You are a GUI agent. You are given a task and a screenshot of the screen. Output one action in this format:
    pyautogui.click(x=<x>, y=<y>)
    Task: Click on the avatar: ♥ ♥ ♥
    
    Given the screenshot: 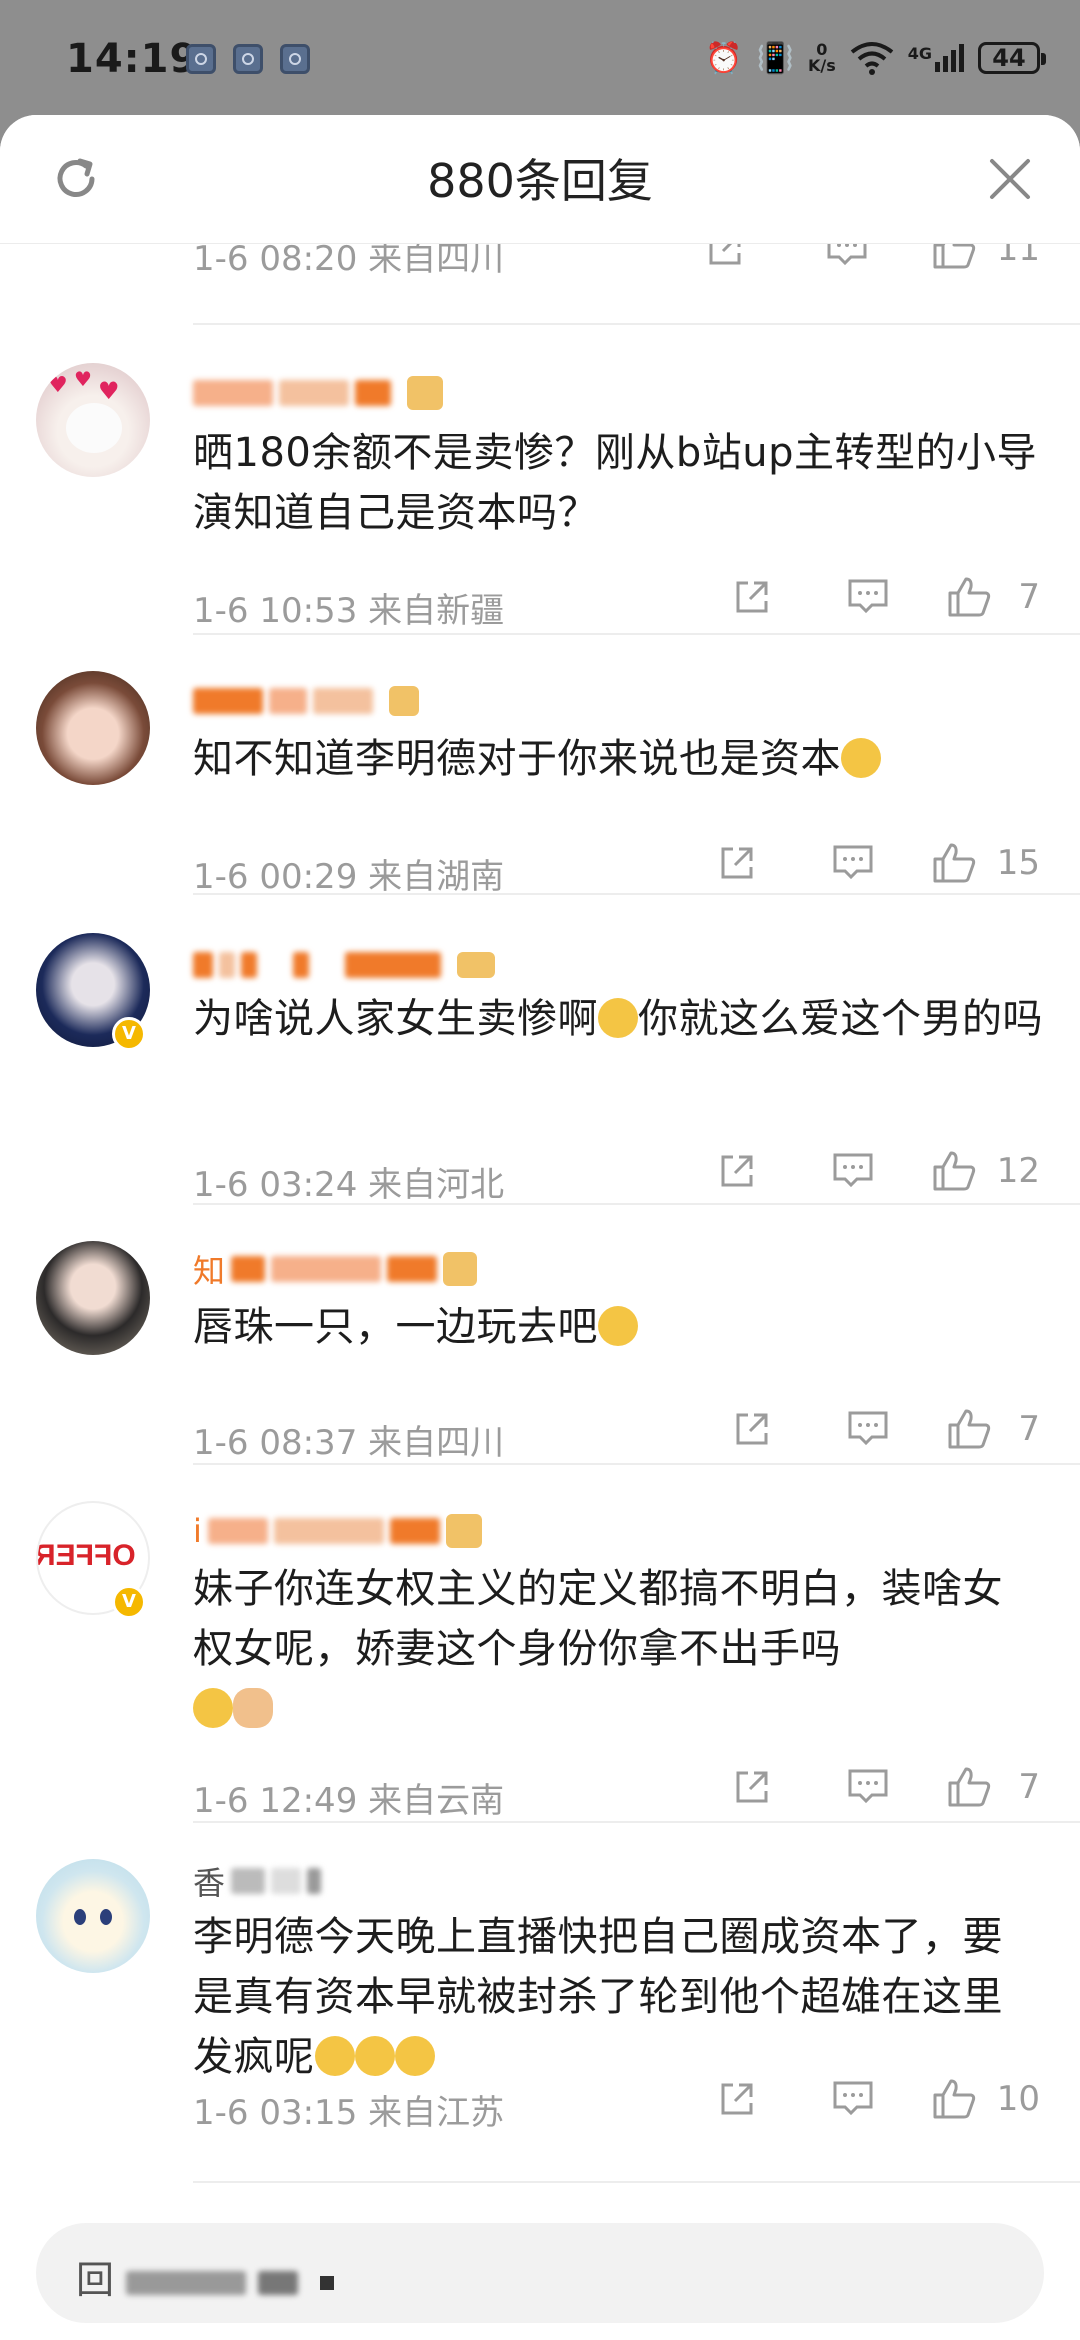 What is the action you would take?
    pyautogui.click(x=93, y=420)
    